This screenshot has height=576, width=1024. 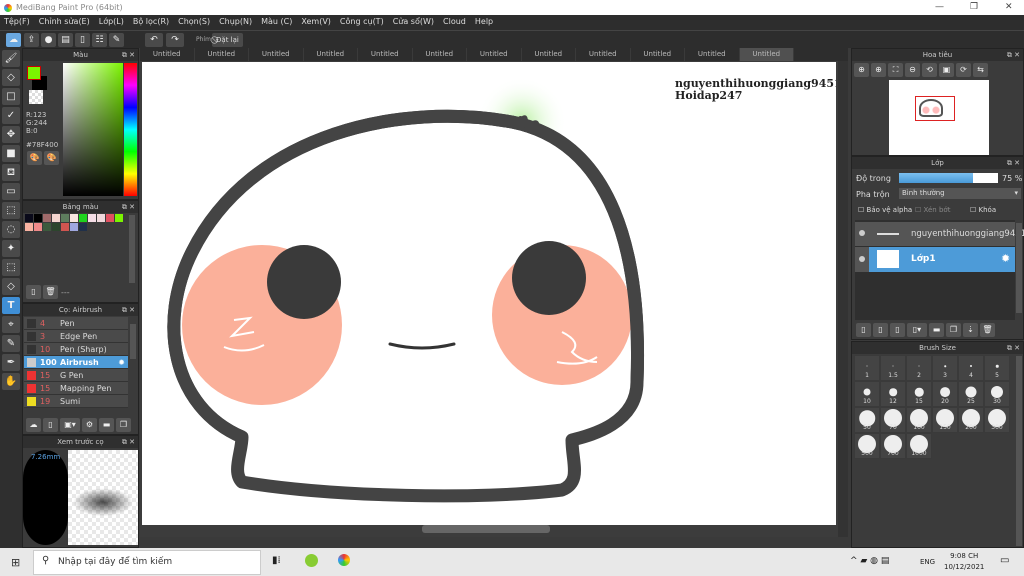 What do you see at coordinates (11, 134) in the screenshot?
I see `move-tool-icon: ✥` at bounding box center [11, 134].